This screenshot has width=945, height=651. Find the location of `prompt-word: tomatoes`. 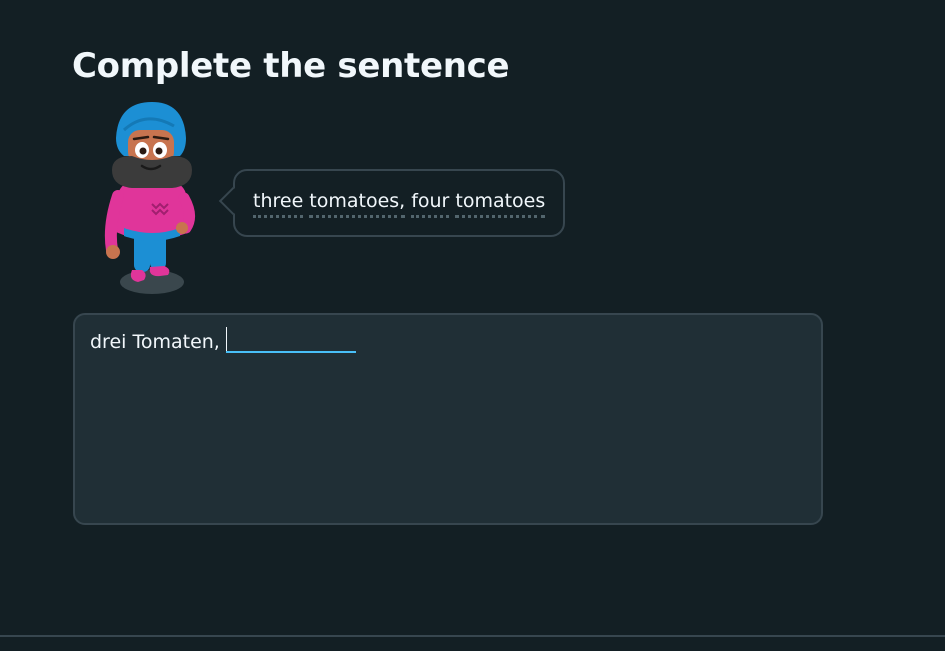

prompt-word: tomatoes is located at coordinates (500, 203).